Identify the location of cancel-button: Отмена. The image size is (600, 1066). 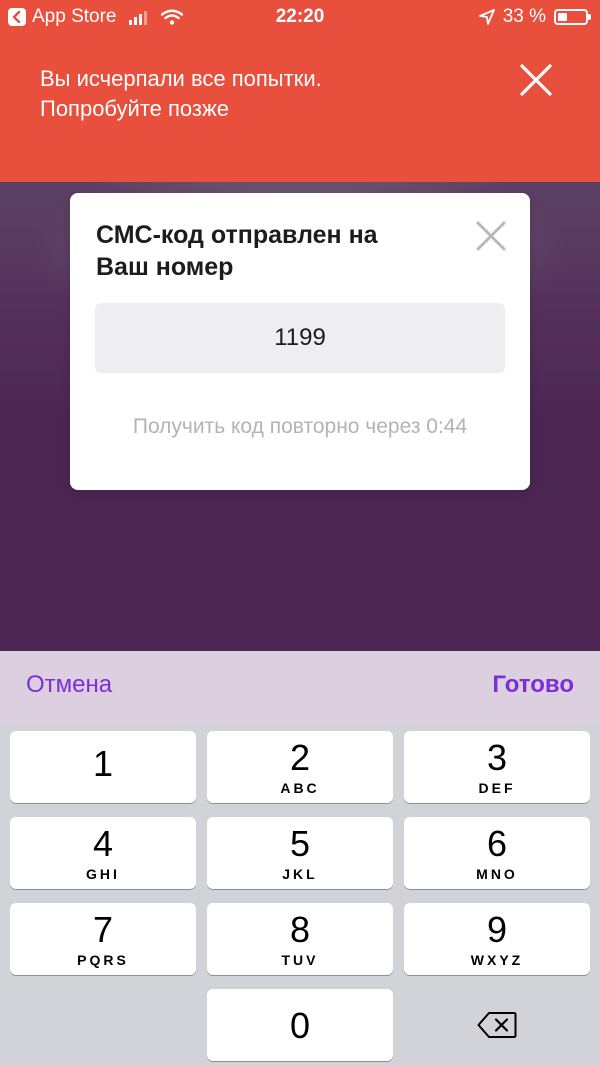
(69, 685).